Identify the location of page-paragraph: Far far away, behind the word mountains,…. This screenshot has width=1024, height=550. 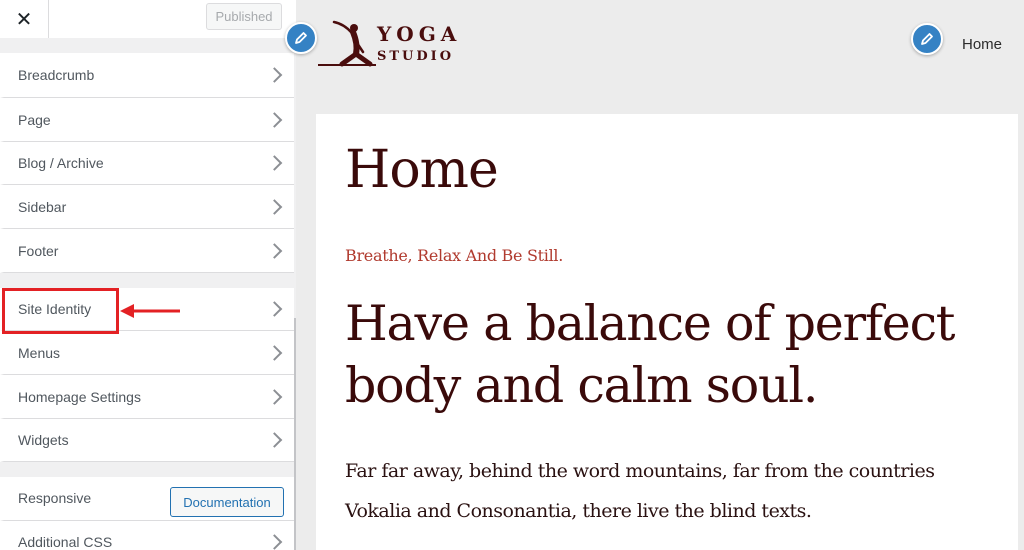
(640, 491).